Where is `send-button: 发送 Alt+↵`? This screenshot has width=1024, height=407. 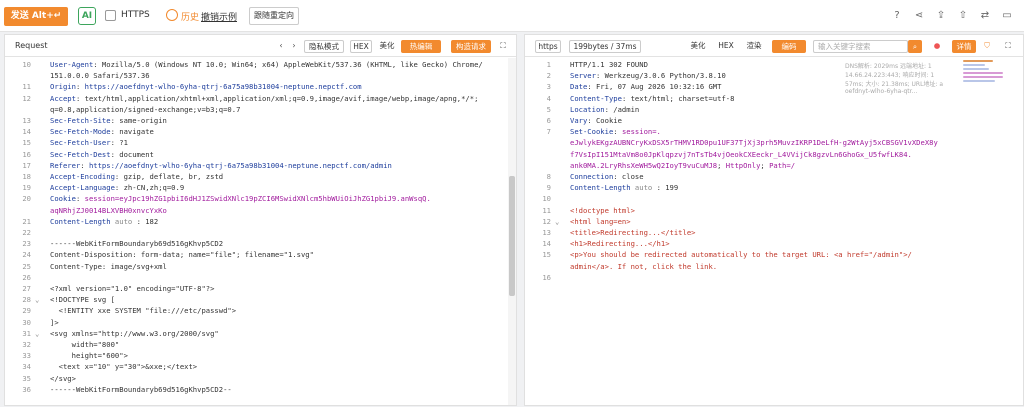 send-button: 发送 Alt+↵ is located at coordinates (36, 16).